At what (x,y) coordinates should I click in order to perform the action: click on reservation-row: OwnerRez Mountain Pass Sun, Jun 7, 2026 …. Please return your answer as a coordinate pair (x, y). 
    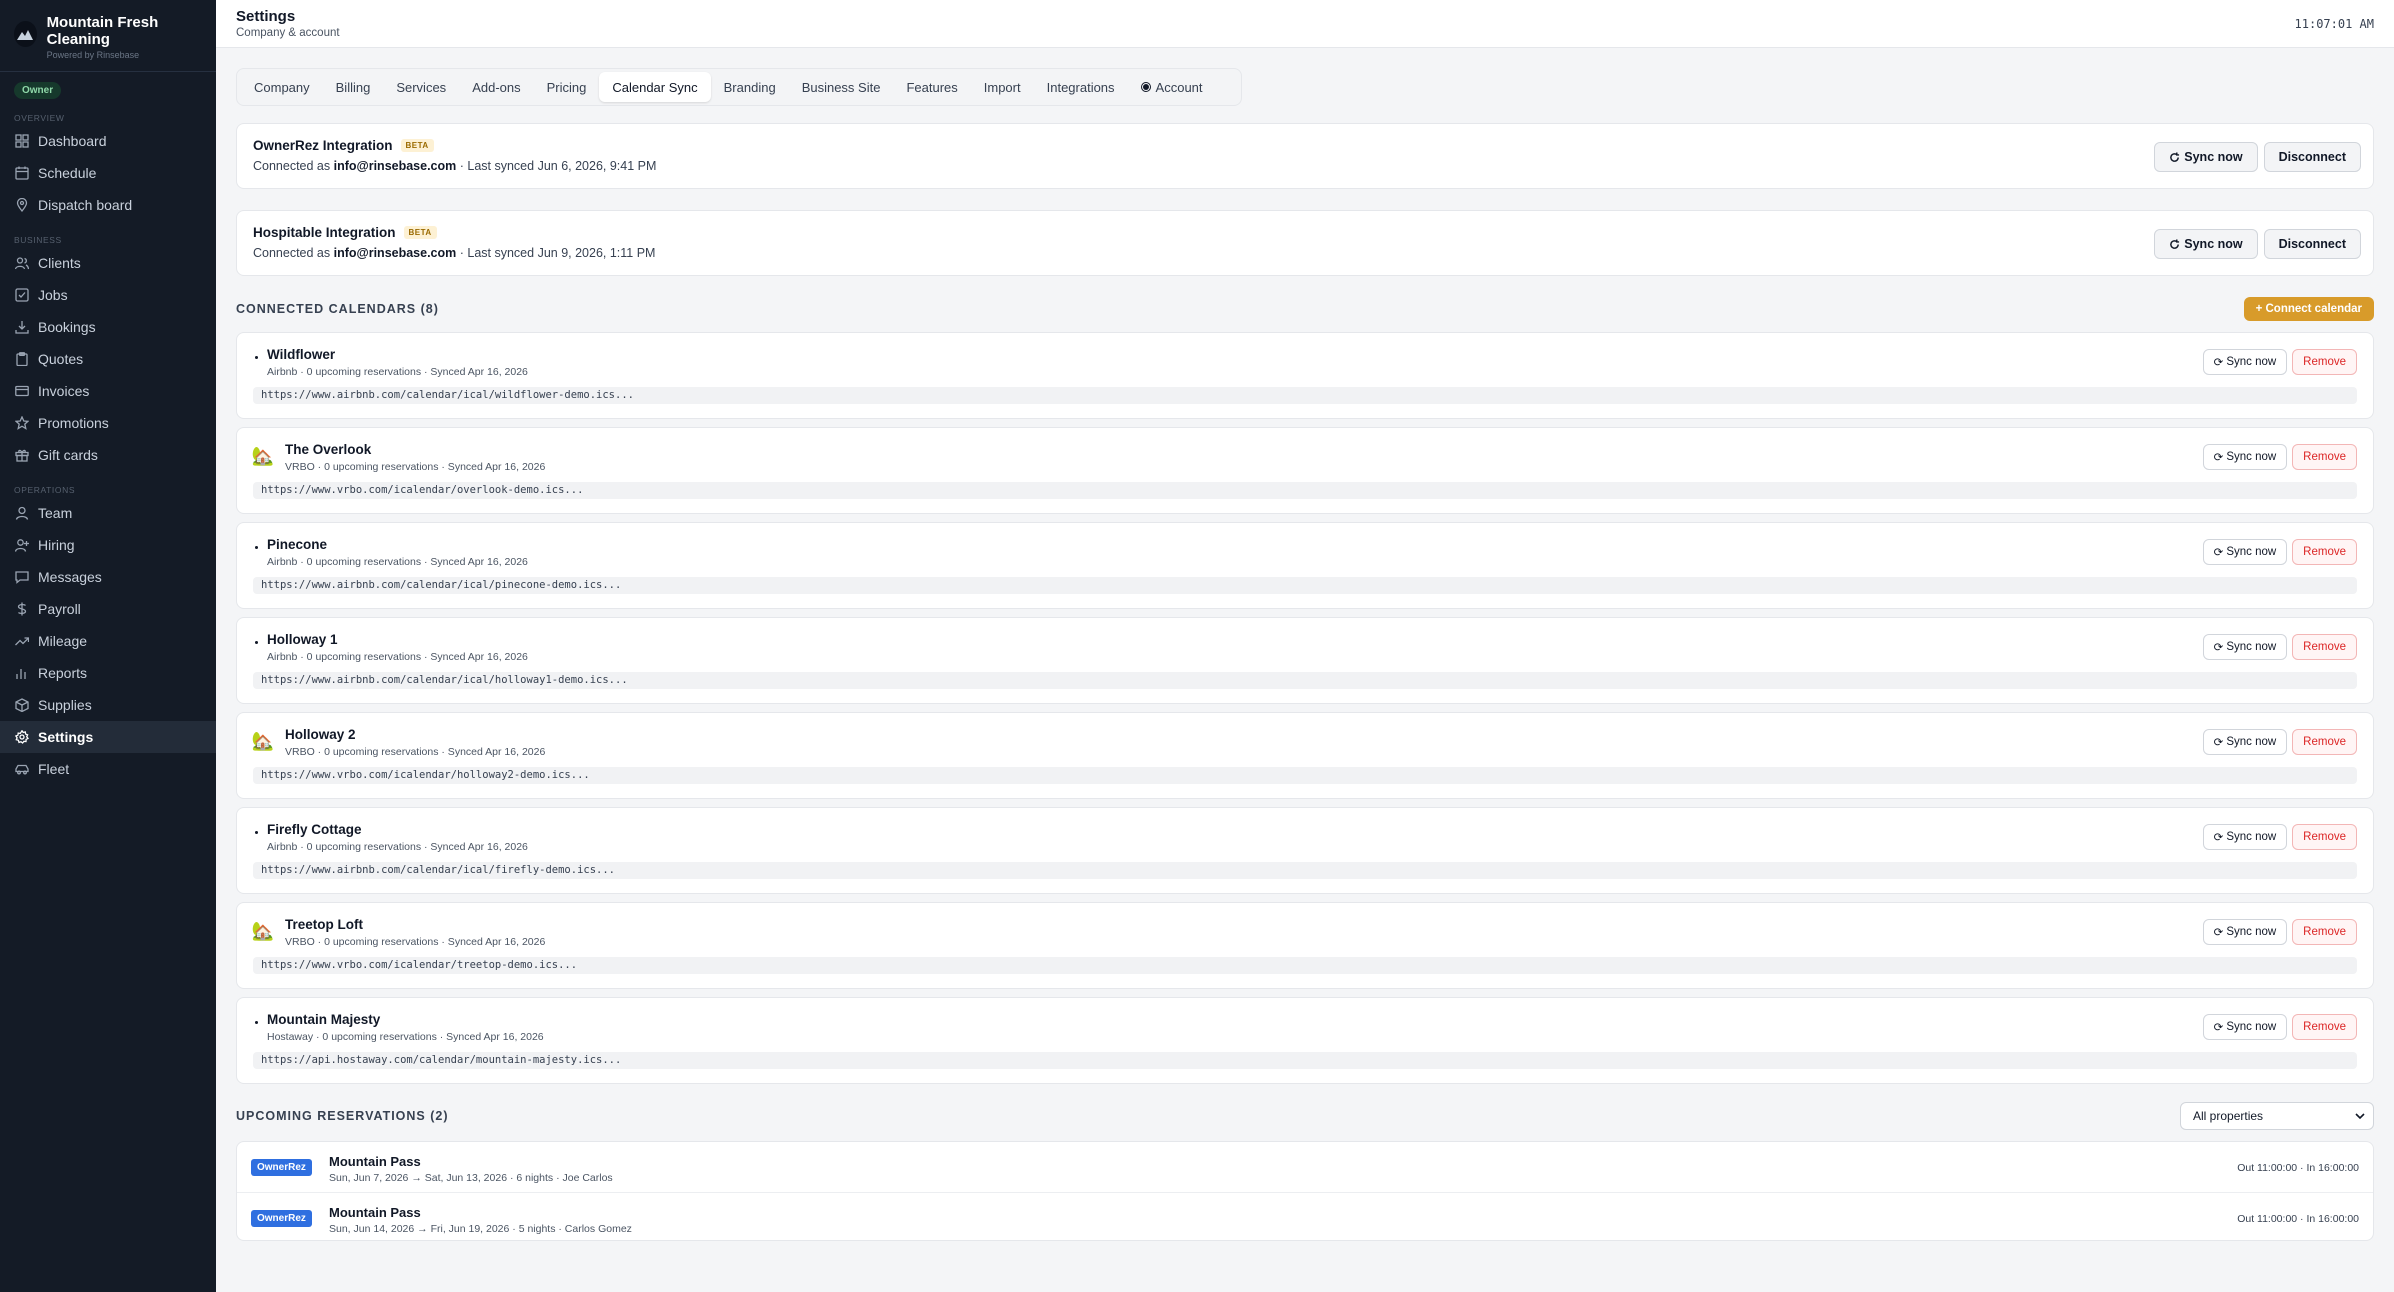
    Looking at the image, I should click on (1305, 1167).